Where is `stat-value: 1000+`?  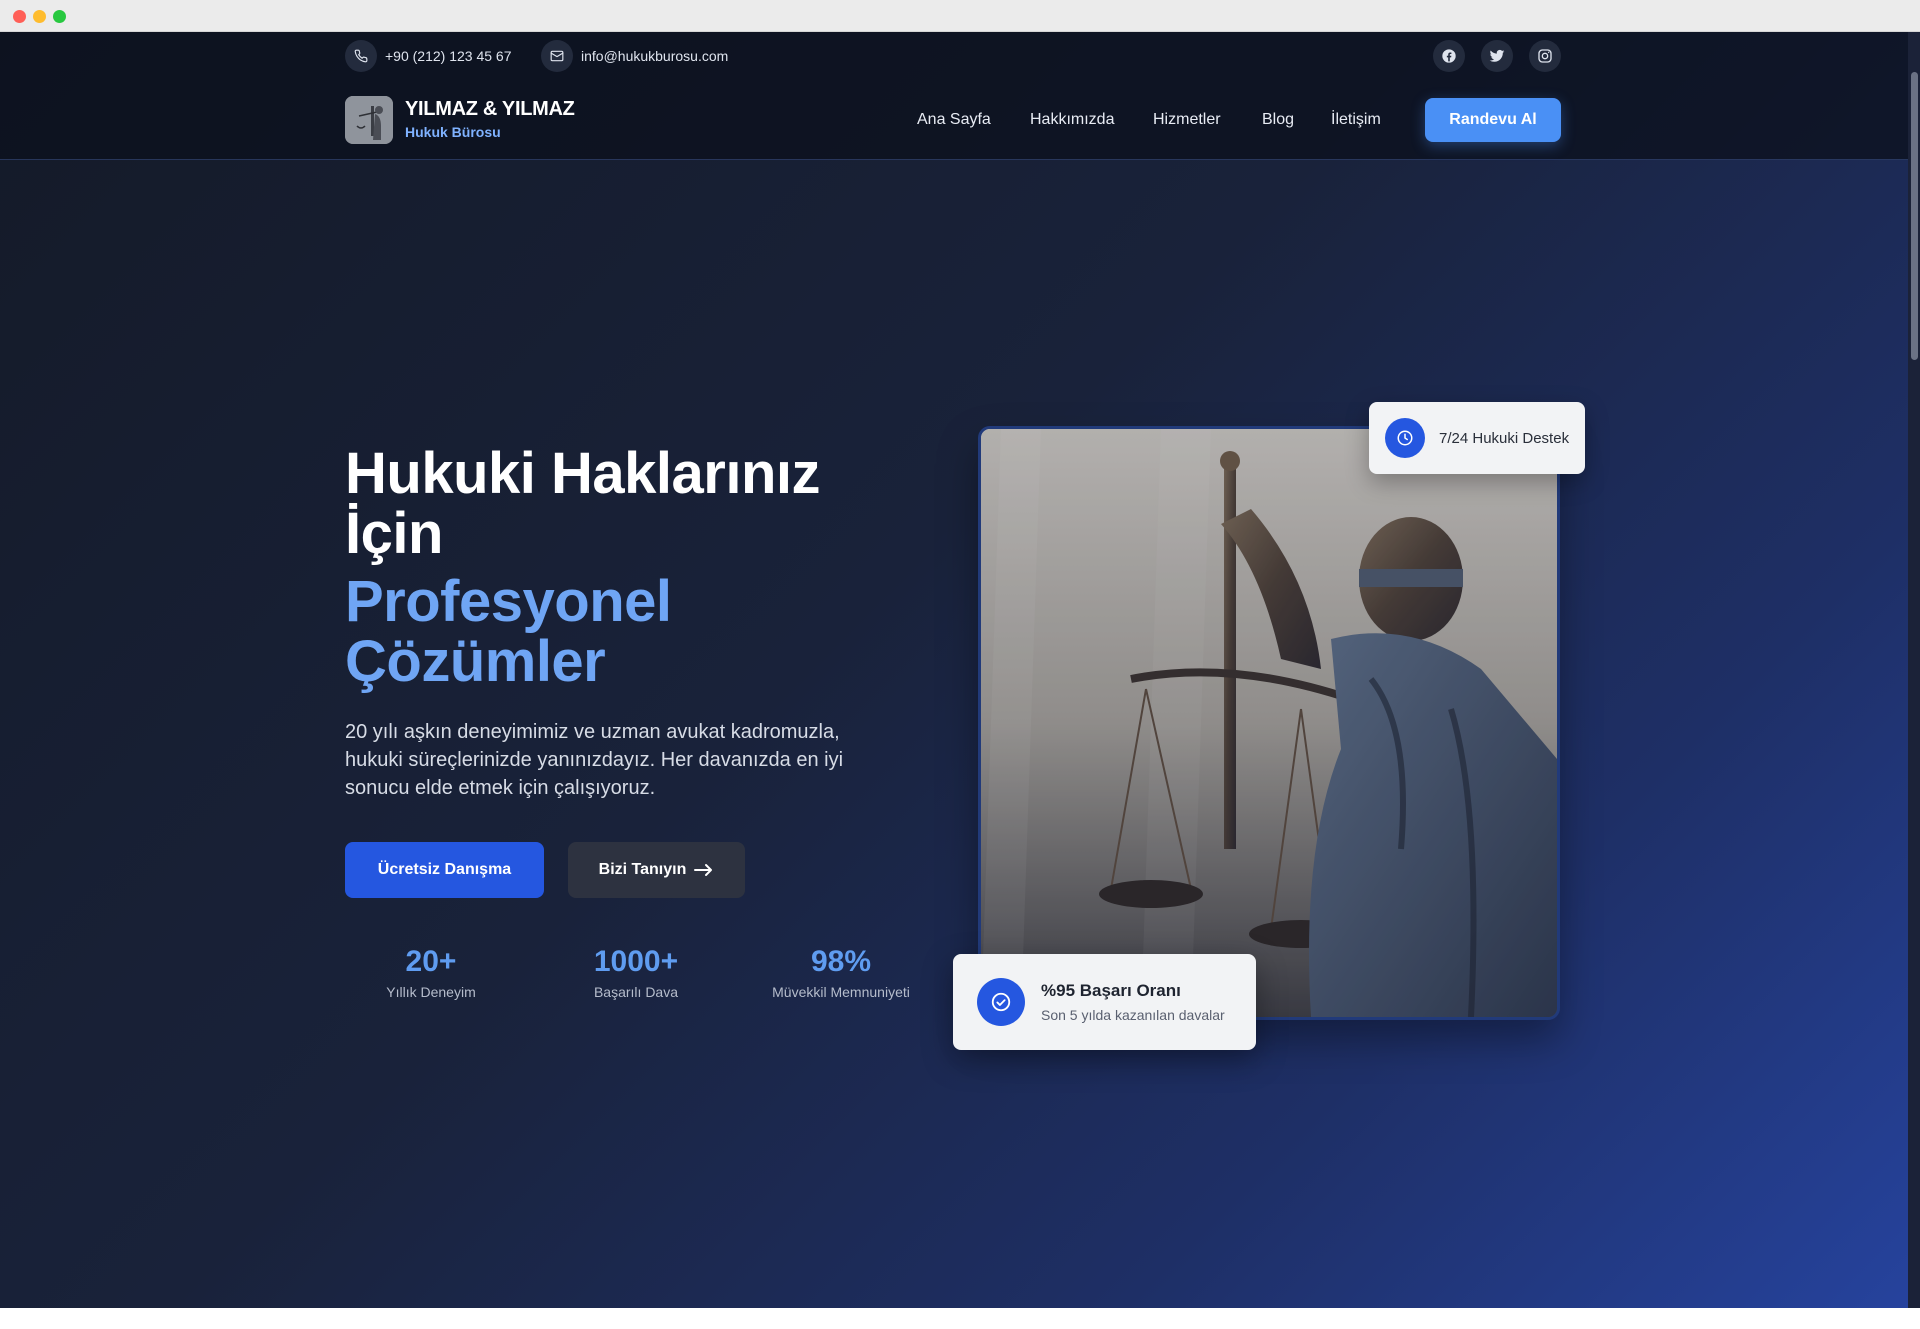 stat-value: 1000+ is located at coordinates (636, 961).